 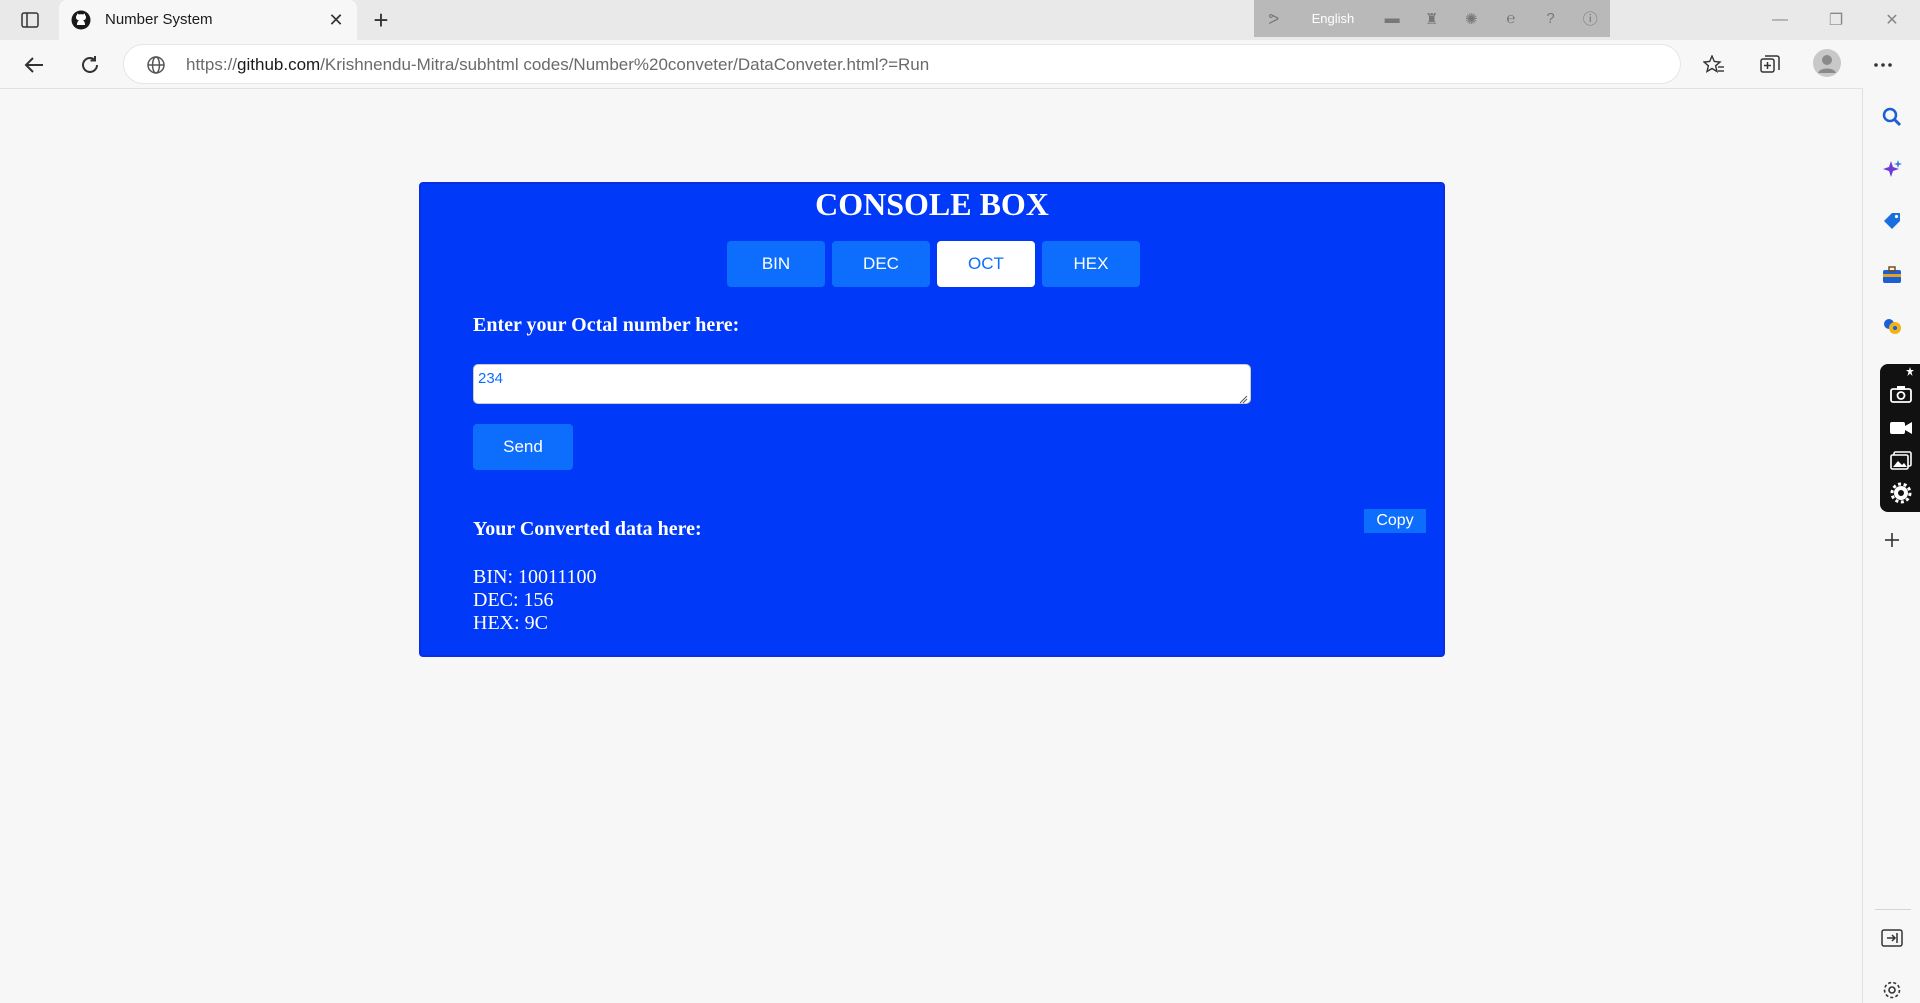 I want to click on search-icon, so click(x=1892, y=117).